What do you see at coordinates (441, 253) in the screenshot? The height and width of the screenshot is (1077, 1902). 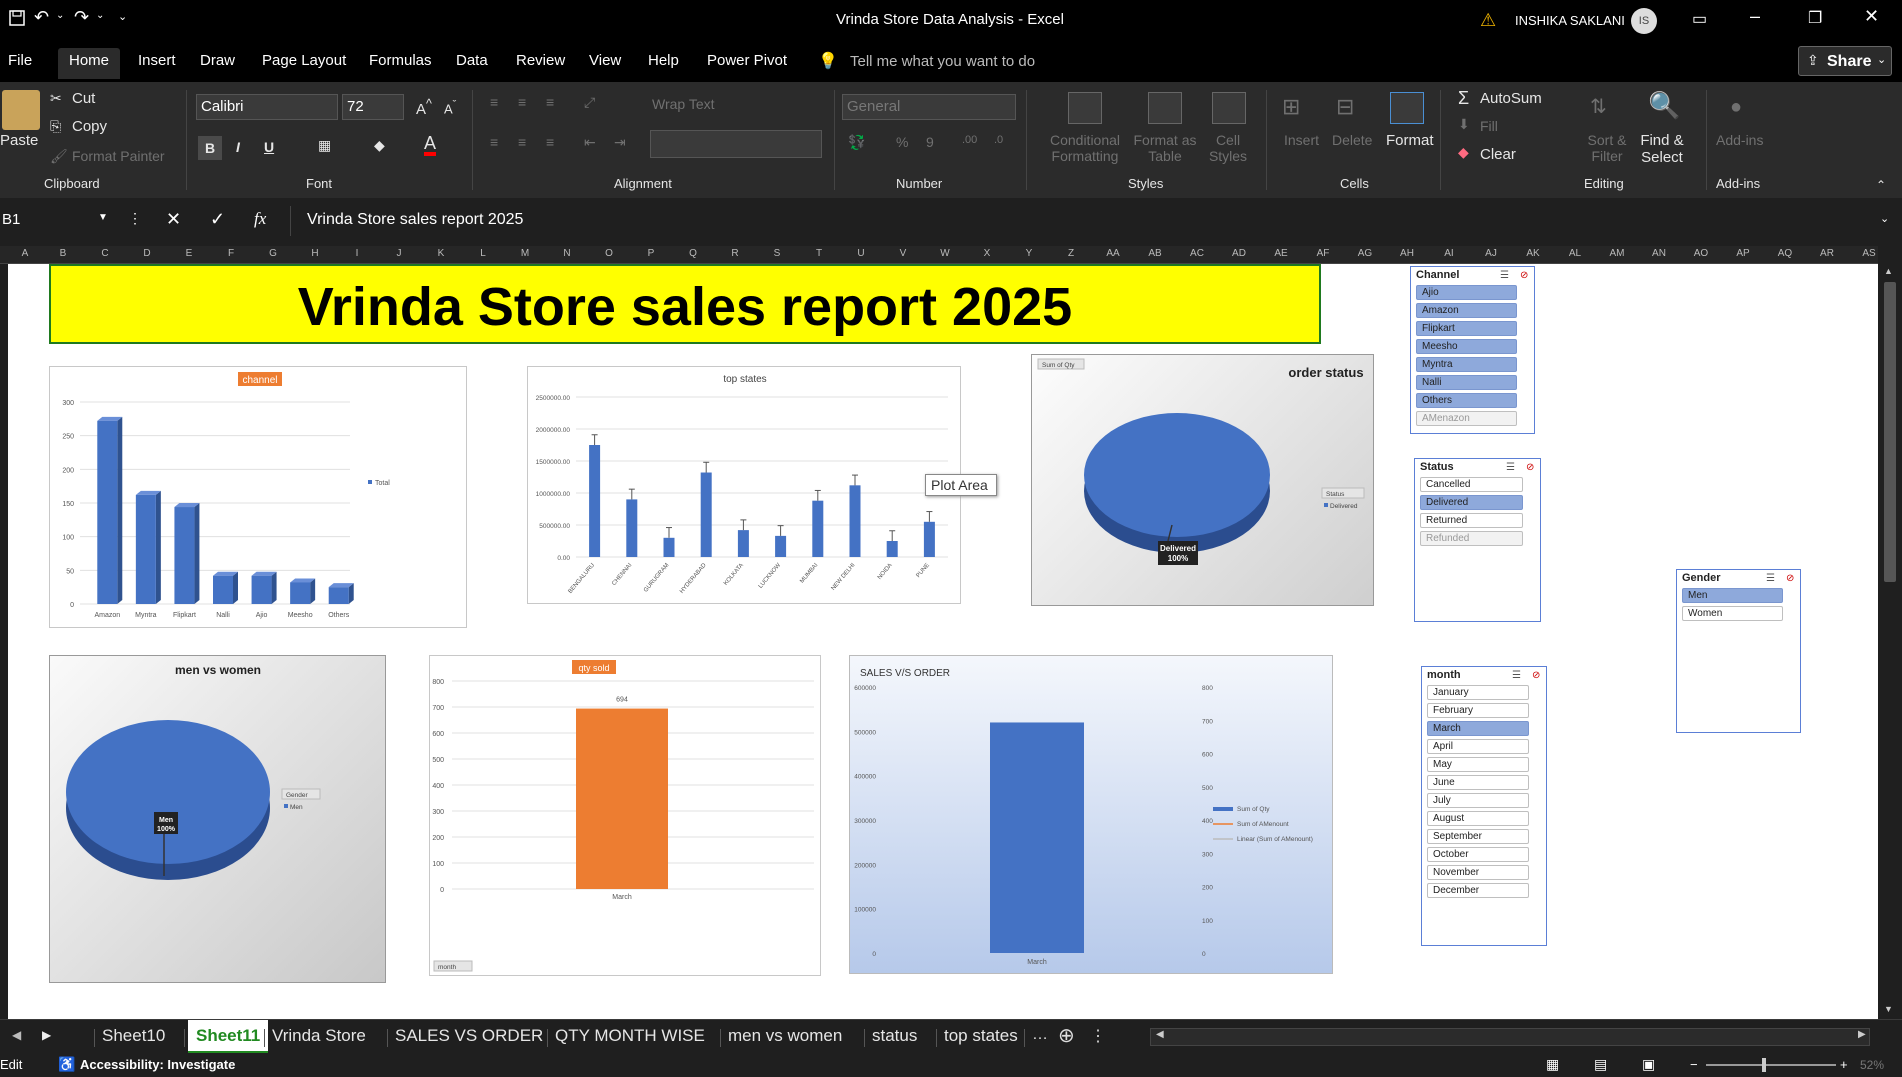 I see `column-header: K` at bounding box center [441, 253].